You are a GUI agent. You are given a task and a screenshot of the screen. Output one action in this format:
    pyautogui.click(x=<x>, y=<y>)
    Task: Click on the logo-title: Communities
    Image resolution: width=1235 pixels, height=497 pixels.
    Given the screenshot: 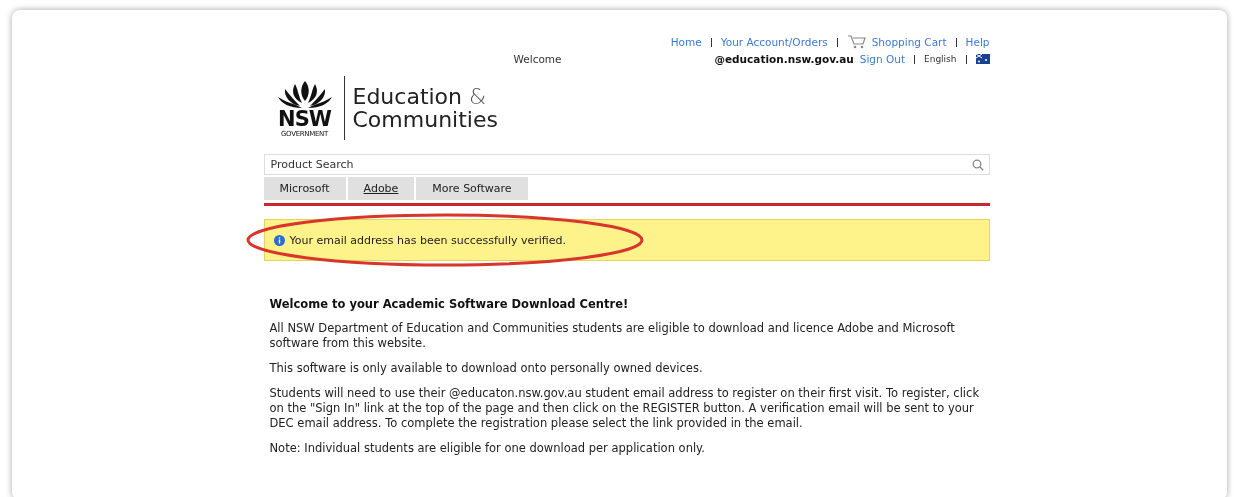 What is the action you would take?
    pyautogui.click(x=425, y=120)
    